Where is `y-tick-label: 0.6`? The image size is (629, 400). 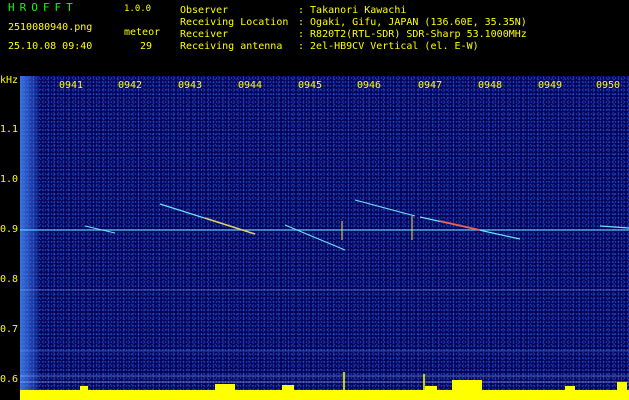 y-tick-label: 0.6 is located at coordinates (9, 379).